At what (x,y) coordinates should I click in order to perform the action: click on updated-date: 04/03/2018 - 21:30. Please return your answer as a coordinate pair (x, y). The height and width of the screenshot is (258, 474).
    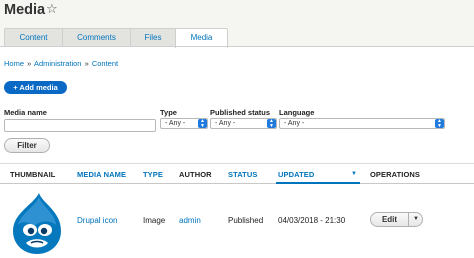
    Looking at the image, I should click on (312, 220).